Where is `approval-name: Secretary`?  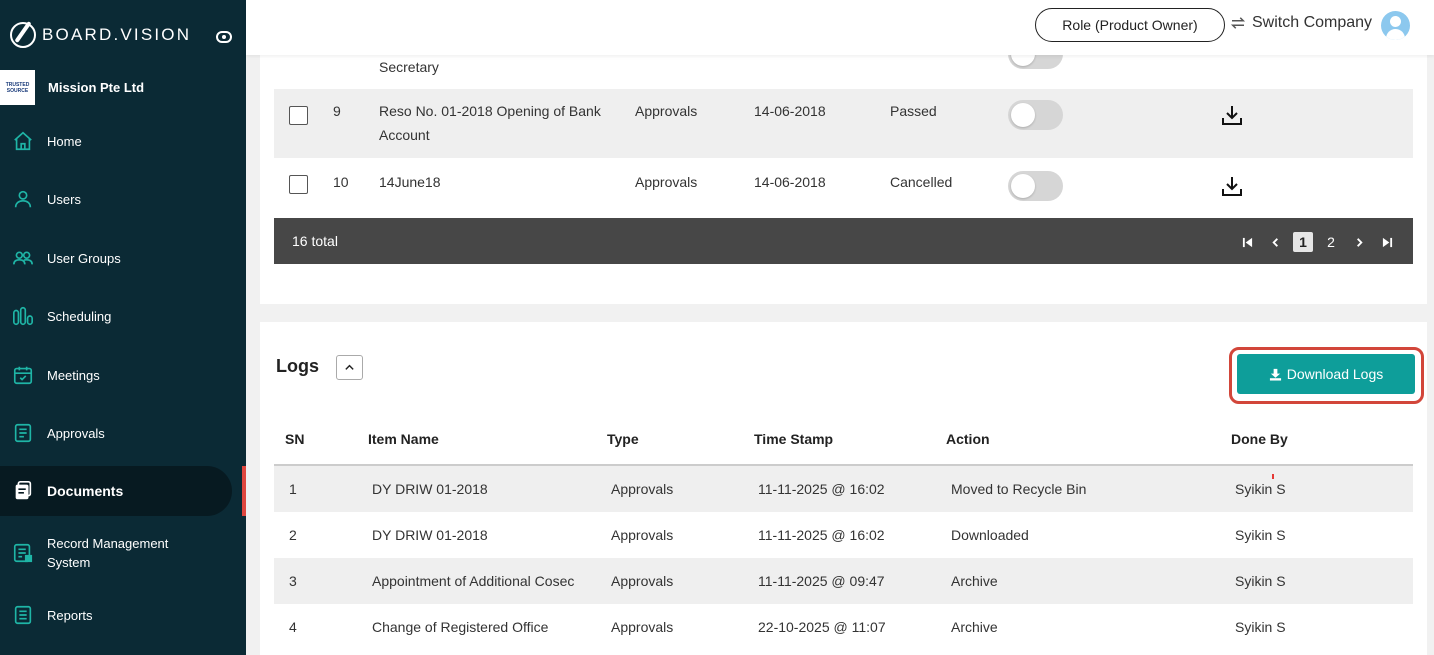 approval-name: Secretary is located at coordinates (409, 67).